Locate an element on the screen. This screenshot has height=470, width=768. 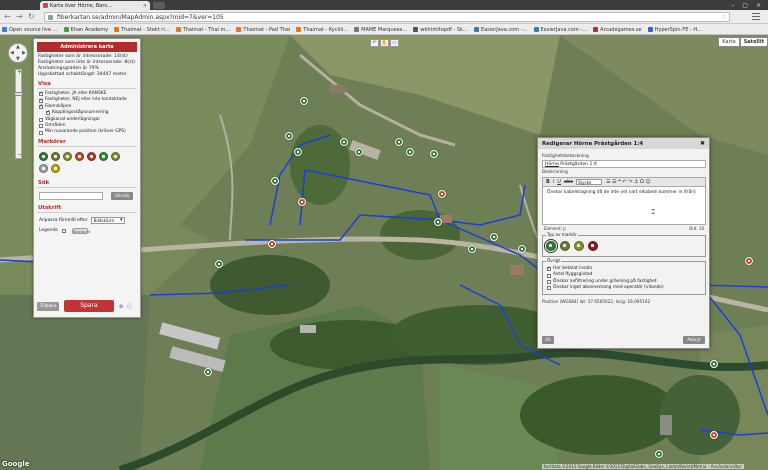
search-button: Sök/sök is located at coordinates (122, 195).